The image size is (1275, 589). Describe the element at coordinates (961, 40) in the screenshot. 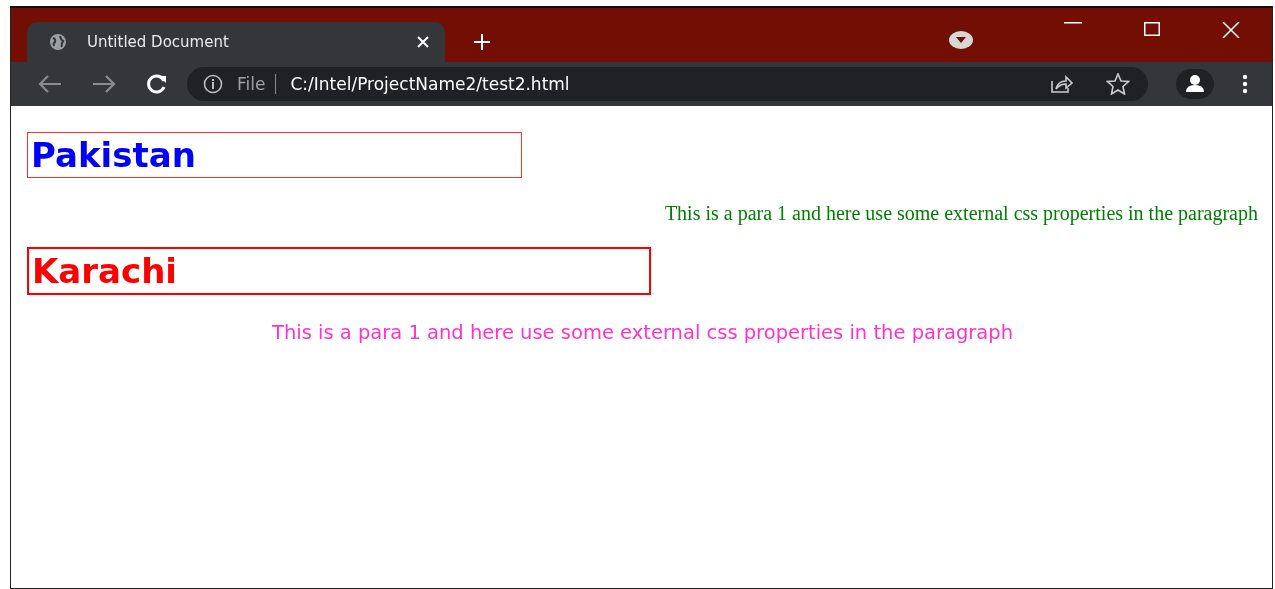

I see `tab-search-icon` at that location.